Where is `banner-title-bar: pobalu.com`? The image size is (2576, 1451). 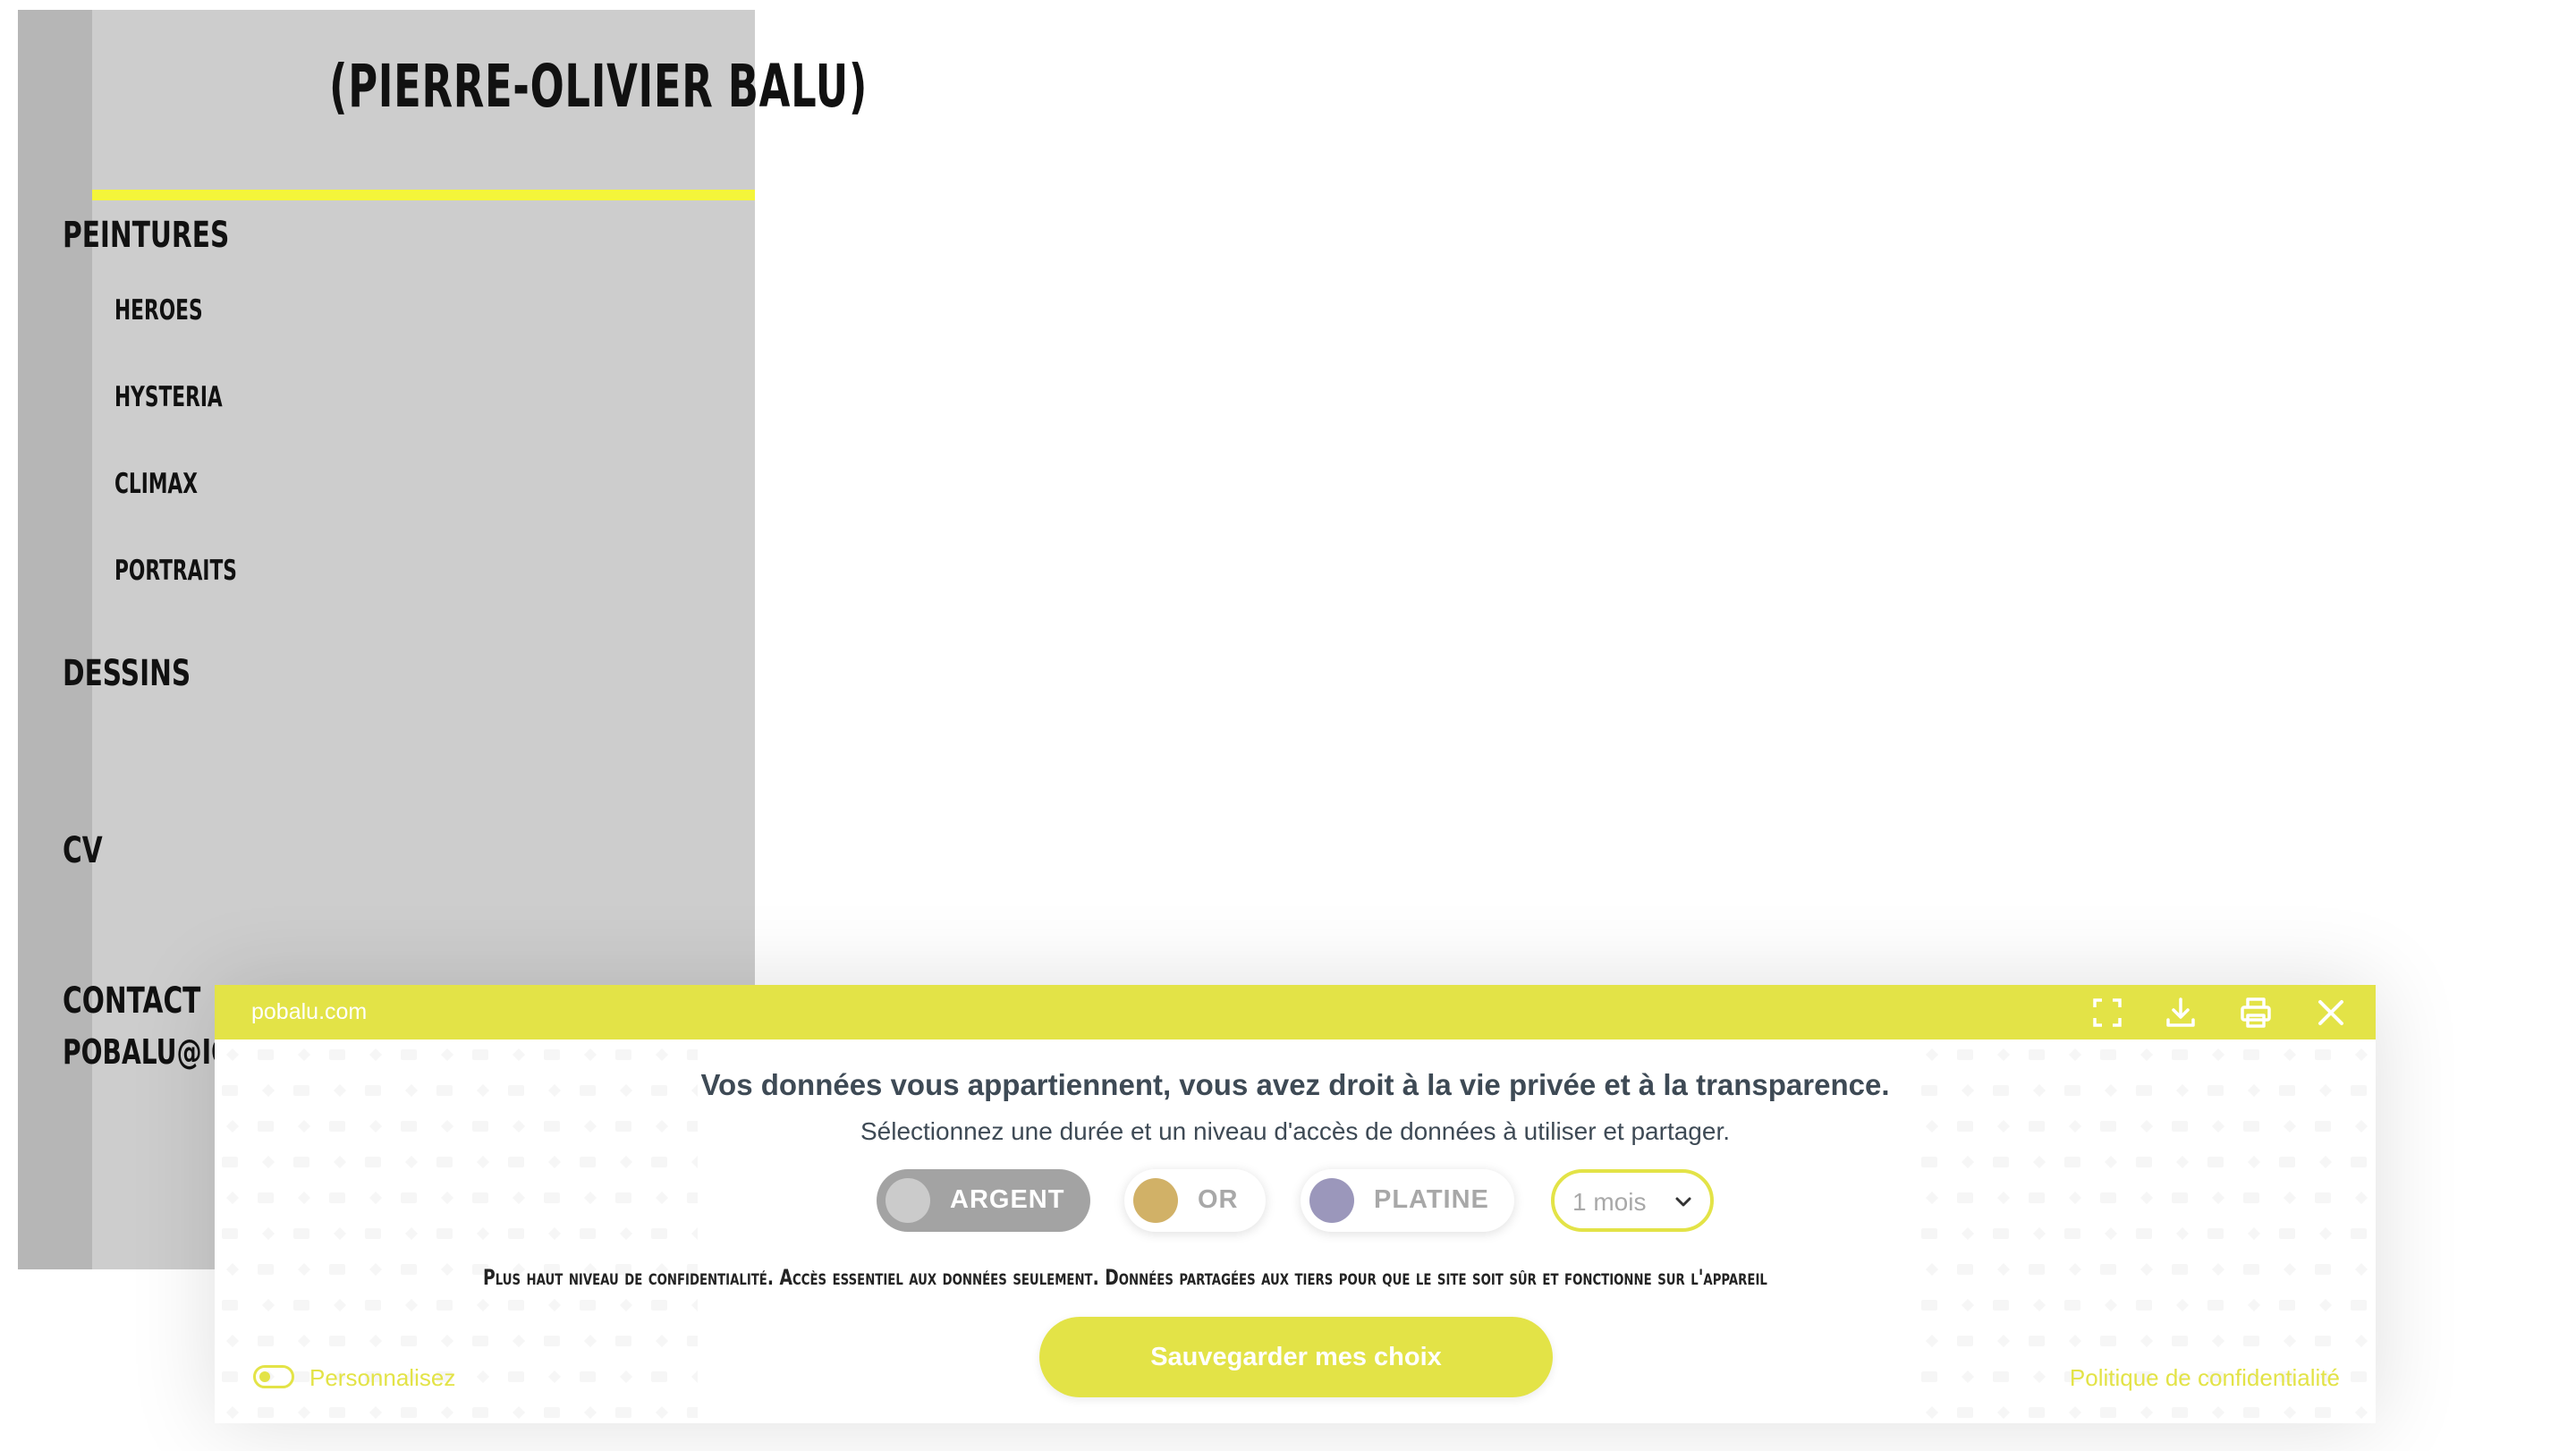
banner-title-bar: pobalu.com is located at coordinates (1295, 1012).